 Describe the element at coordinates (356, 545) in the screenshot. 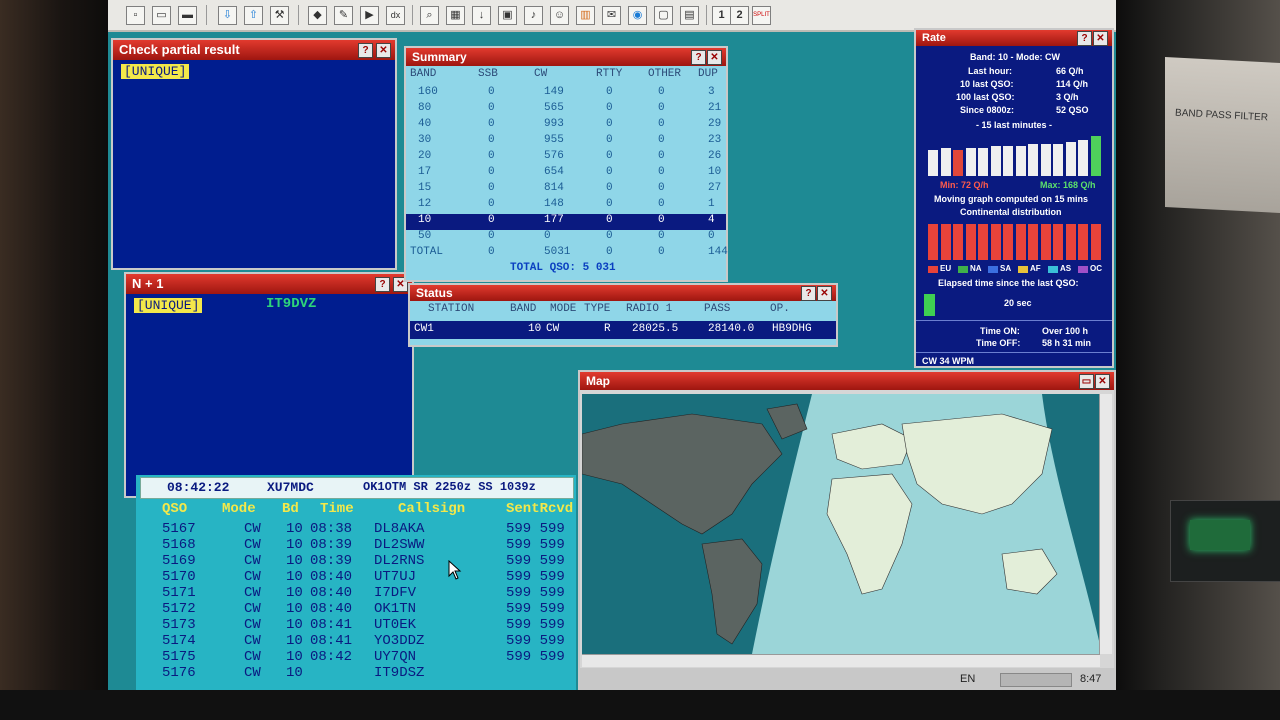

I see `log-row: 5168 CW 10 08:39 DL2SWW 599 599` at that location.